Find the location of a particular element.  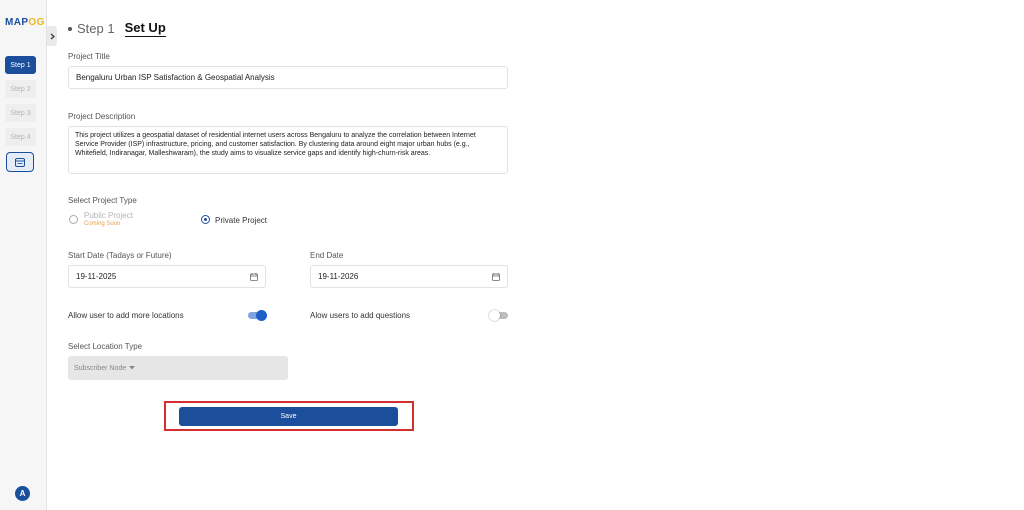

allow-questions-toggle is located at coordinates (498, 315).